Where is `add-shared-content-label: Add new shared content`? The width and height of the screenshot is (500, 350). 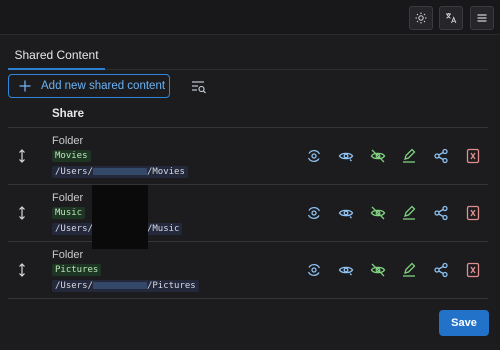 add-shared-content-label: Add new shared content is located at coordinates (103, 86).